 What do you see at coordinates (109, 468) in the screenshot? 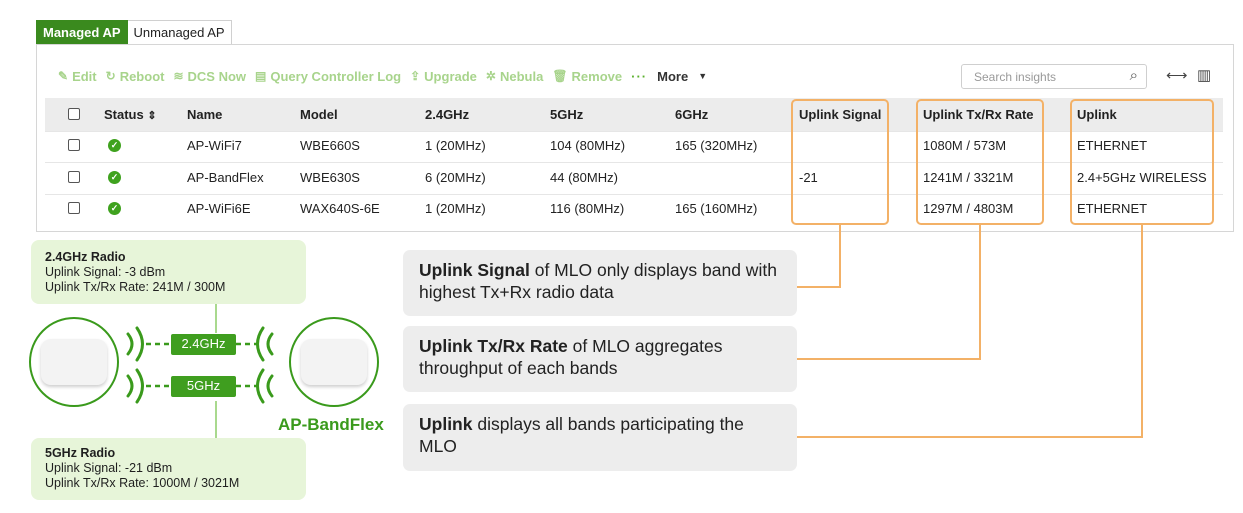
I see `radio-5ghz-signal: Uplink Signal: -21 dBm` at bounding box center [109, 468].